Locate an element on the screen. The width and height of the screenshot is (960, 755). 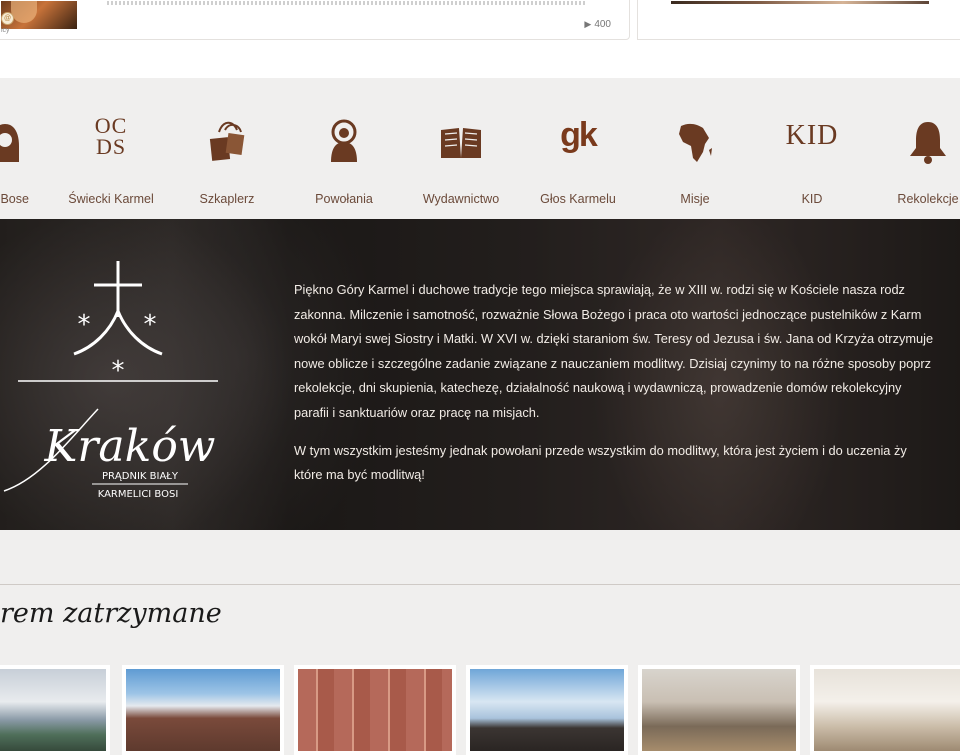
audio-waveform is located at coordinates (347, 3).